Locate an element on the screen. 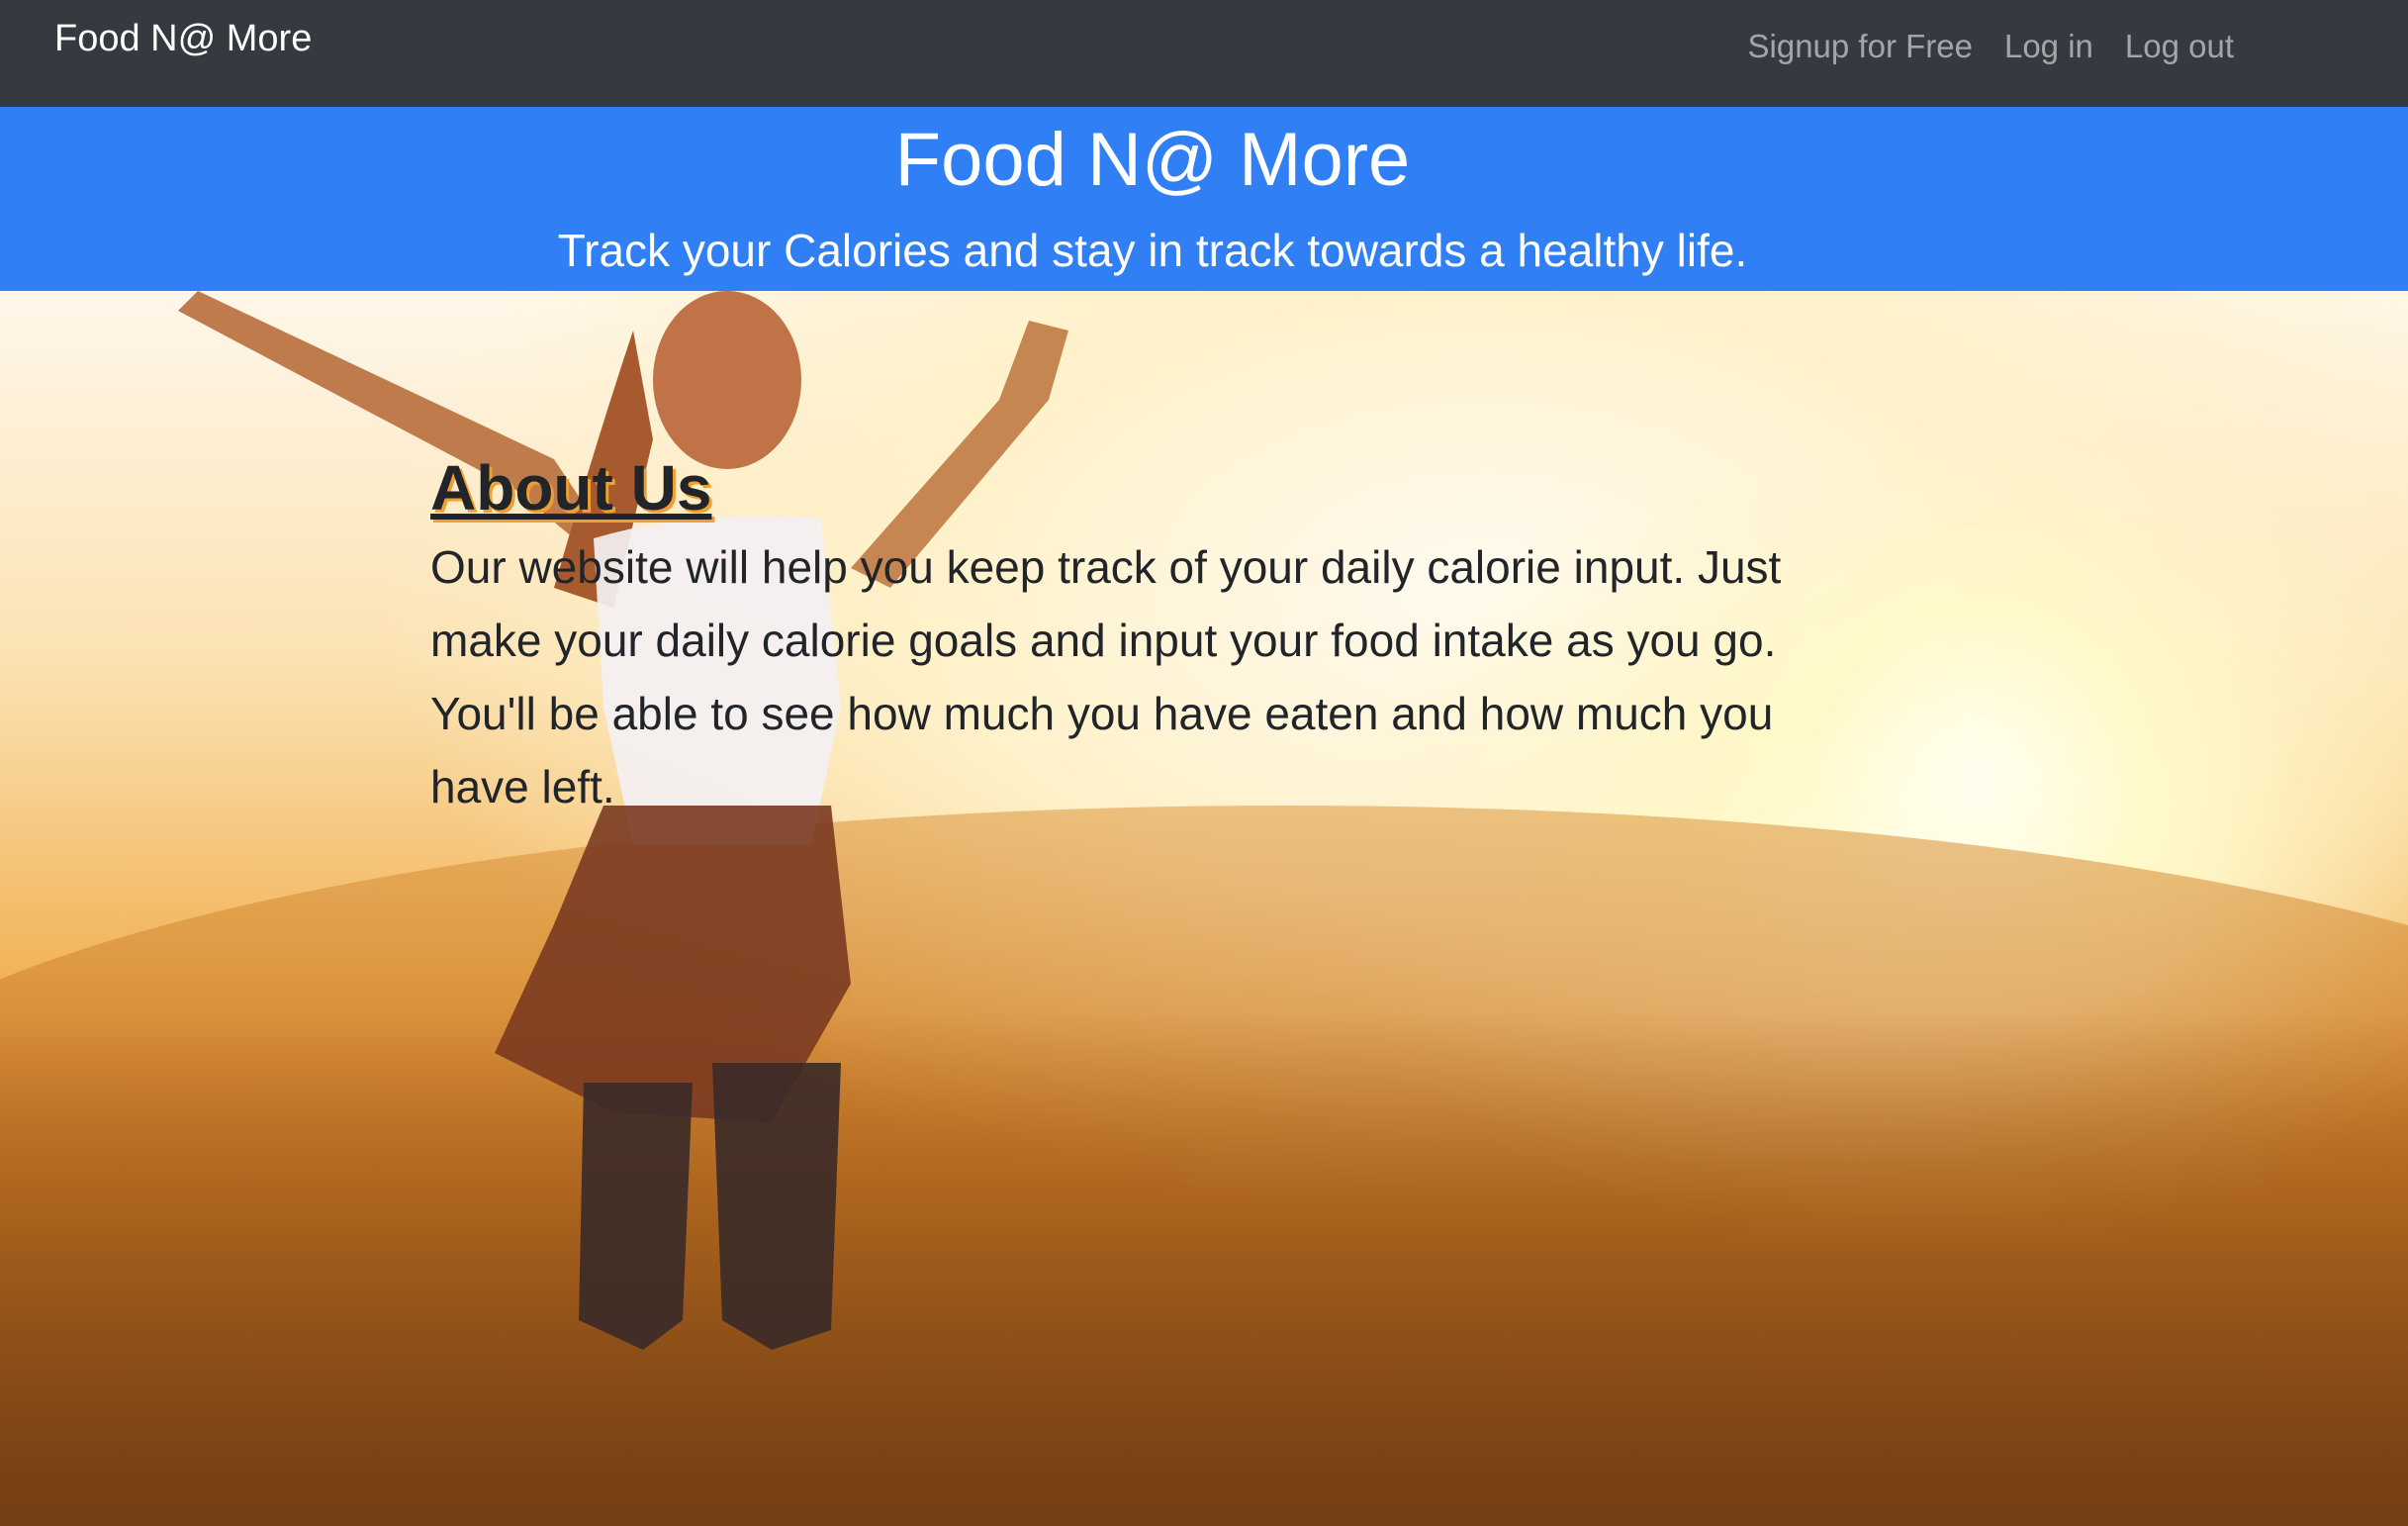  nav-links: Signup for Free Log in Log out is located at coordinates (1991, 46).